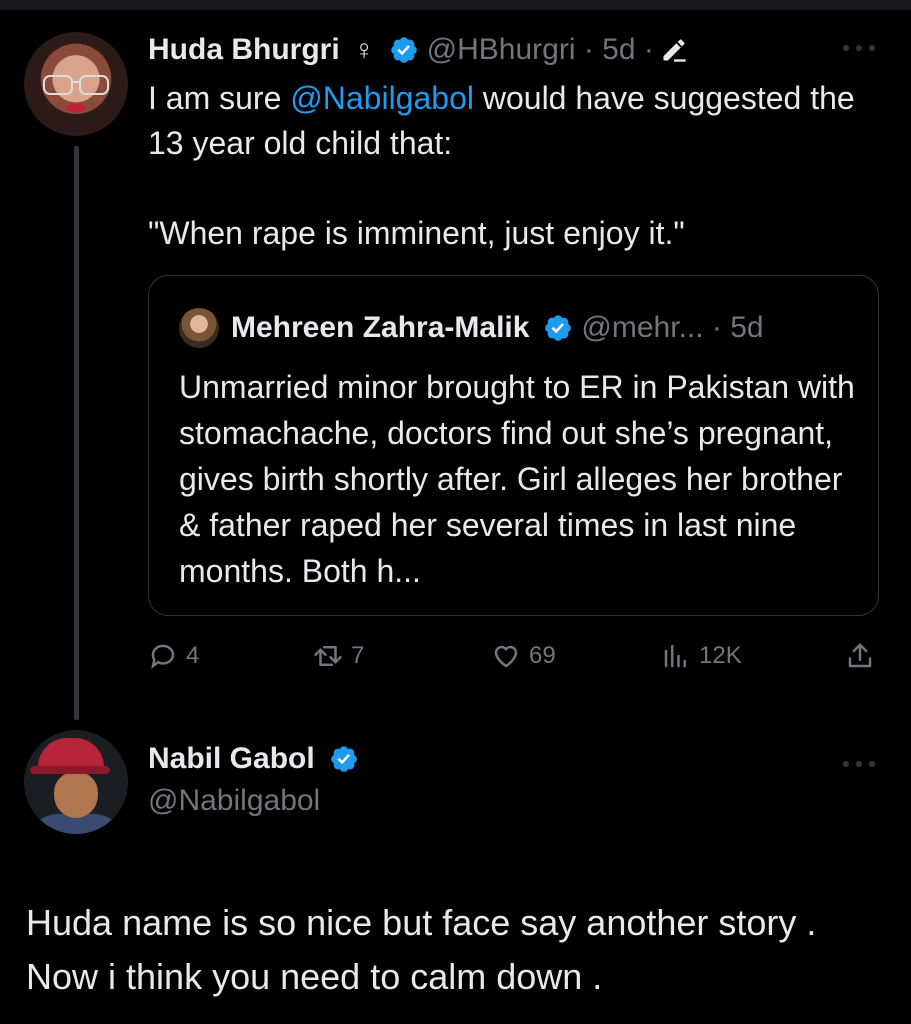 This screenshot has height=1024, width=911. What do you see at coordinates (244, 50) in the screenshot?
I see `tweet1-display-name: Huda Bhurgri` at bounding box center [244, 50].